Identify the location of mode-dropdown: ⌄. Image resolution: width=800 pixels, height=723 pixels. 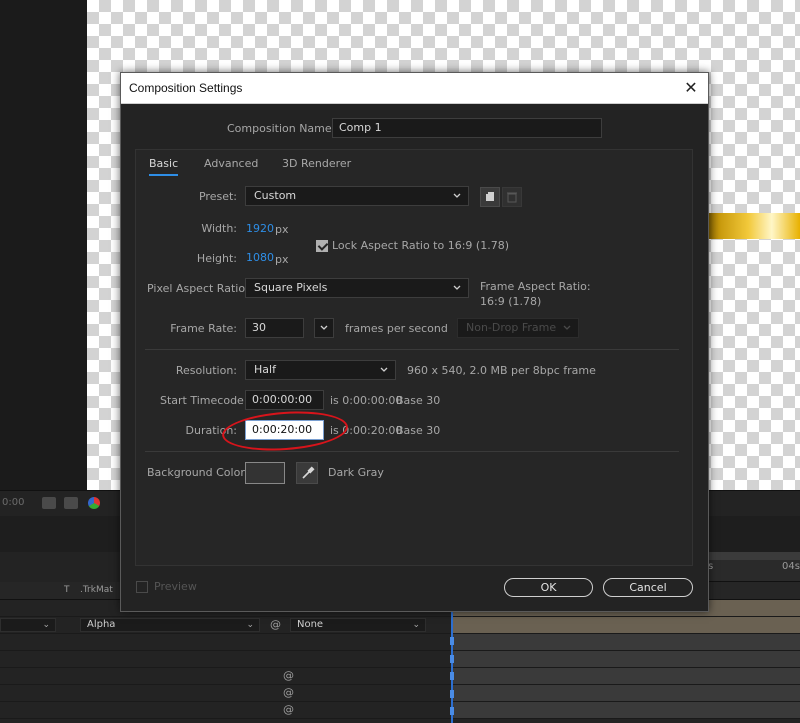
(28, 625).